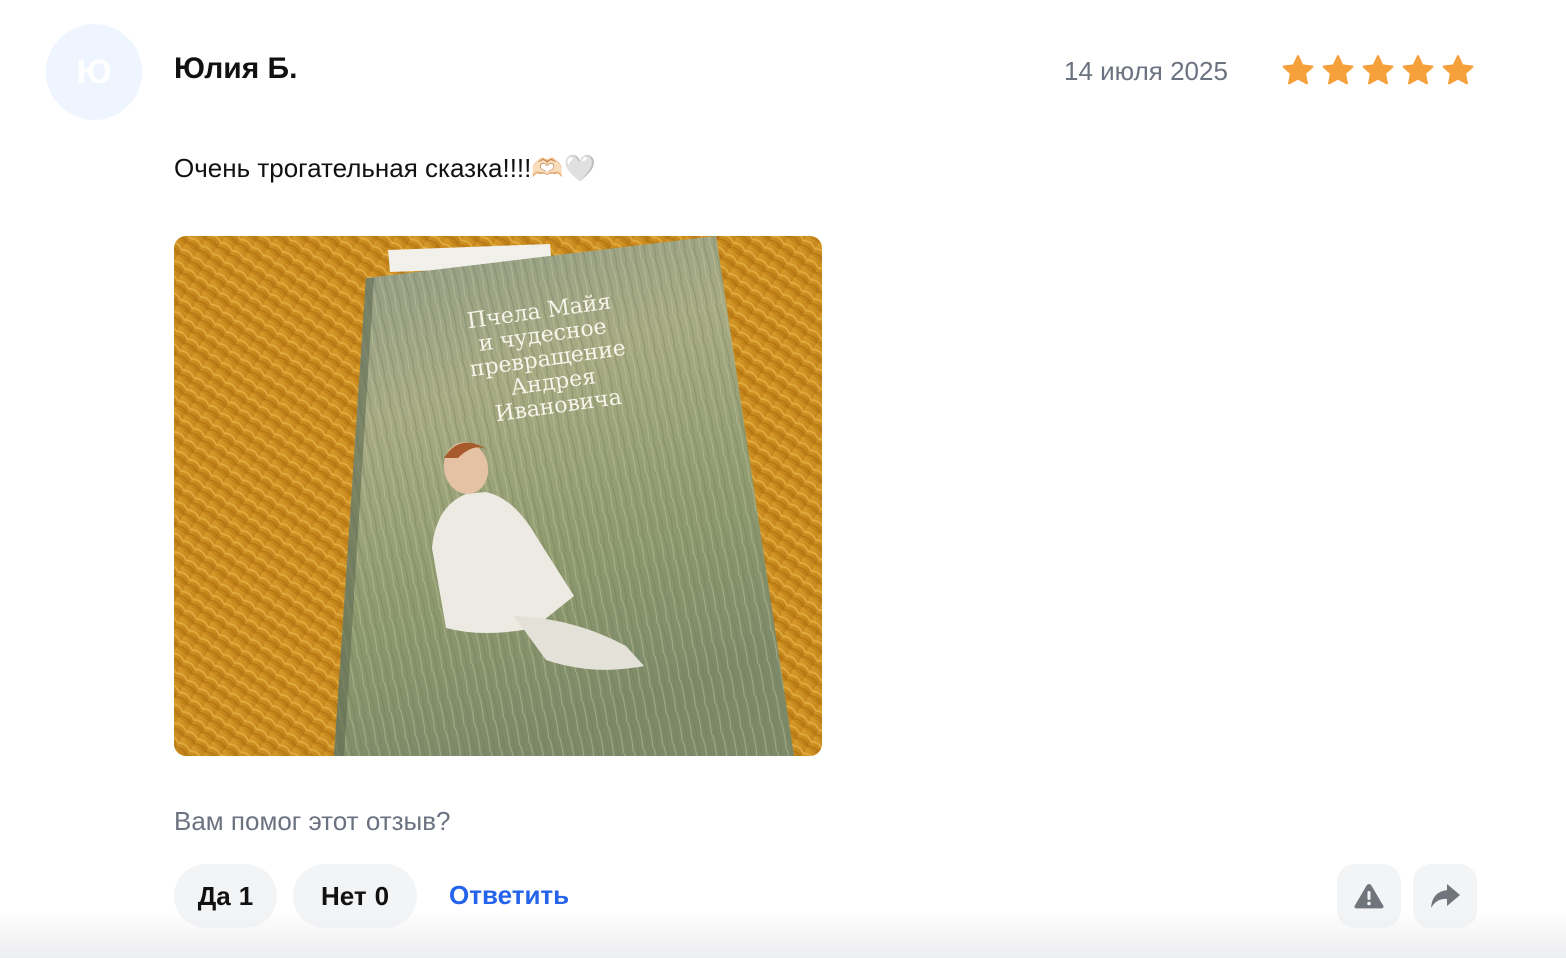 This screenshot has width=1566, height=958. I want to click on share-arrow-icon, so click(1445, 896).